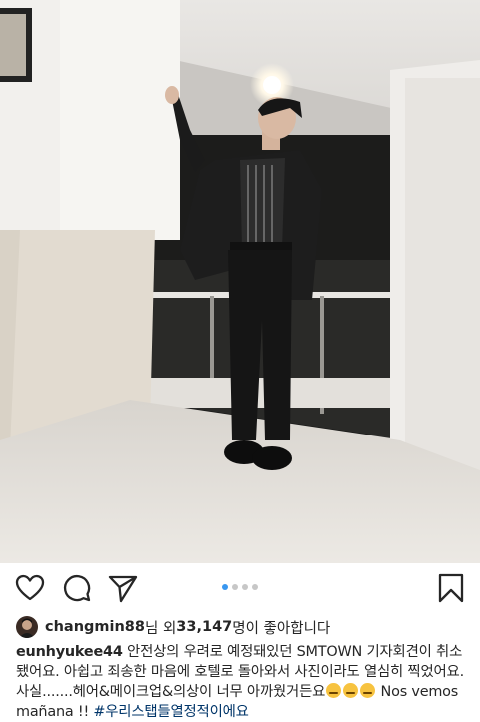 This screenshot has width=480, height=722. What do you see at coordinates (204, 627) in the screenshot?
I see `likes-count: 33,147` at bounding box center [204, 627].